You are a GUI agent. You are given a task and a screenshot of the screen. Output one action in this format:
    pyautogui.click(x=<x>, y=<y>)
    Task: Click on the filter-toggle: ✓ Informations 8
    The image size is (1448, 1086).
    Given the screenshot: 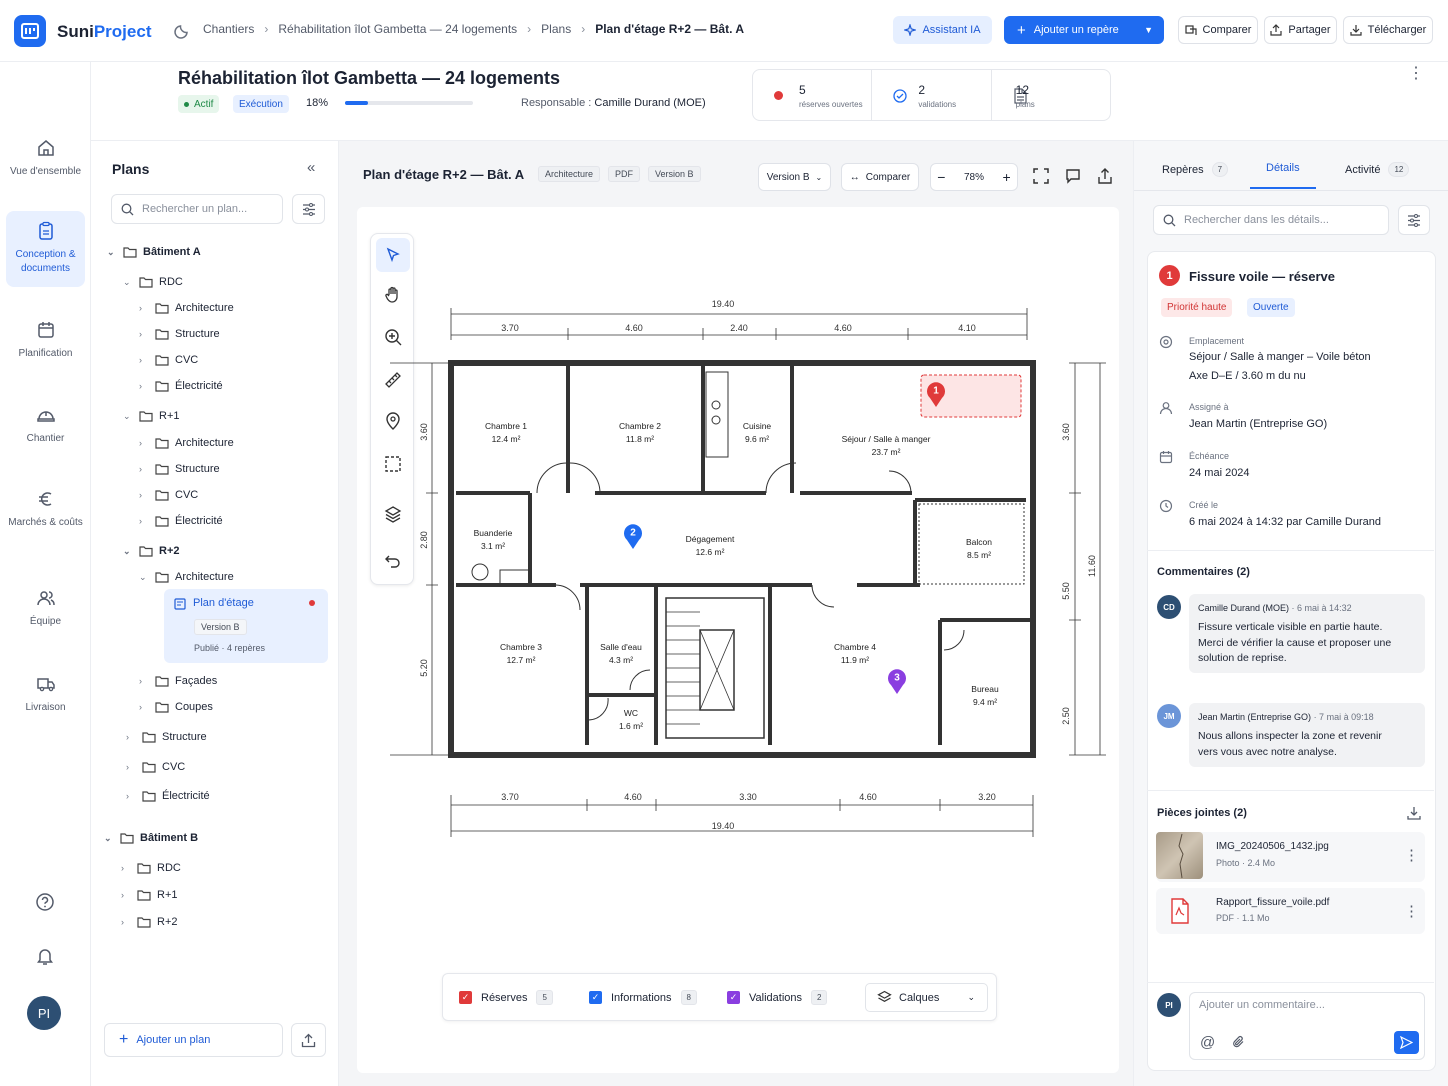 What is the action you would take?
    pyautogui.click(x=643, y=997)
    